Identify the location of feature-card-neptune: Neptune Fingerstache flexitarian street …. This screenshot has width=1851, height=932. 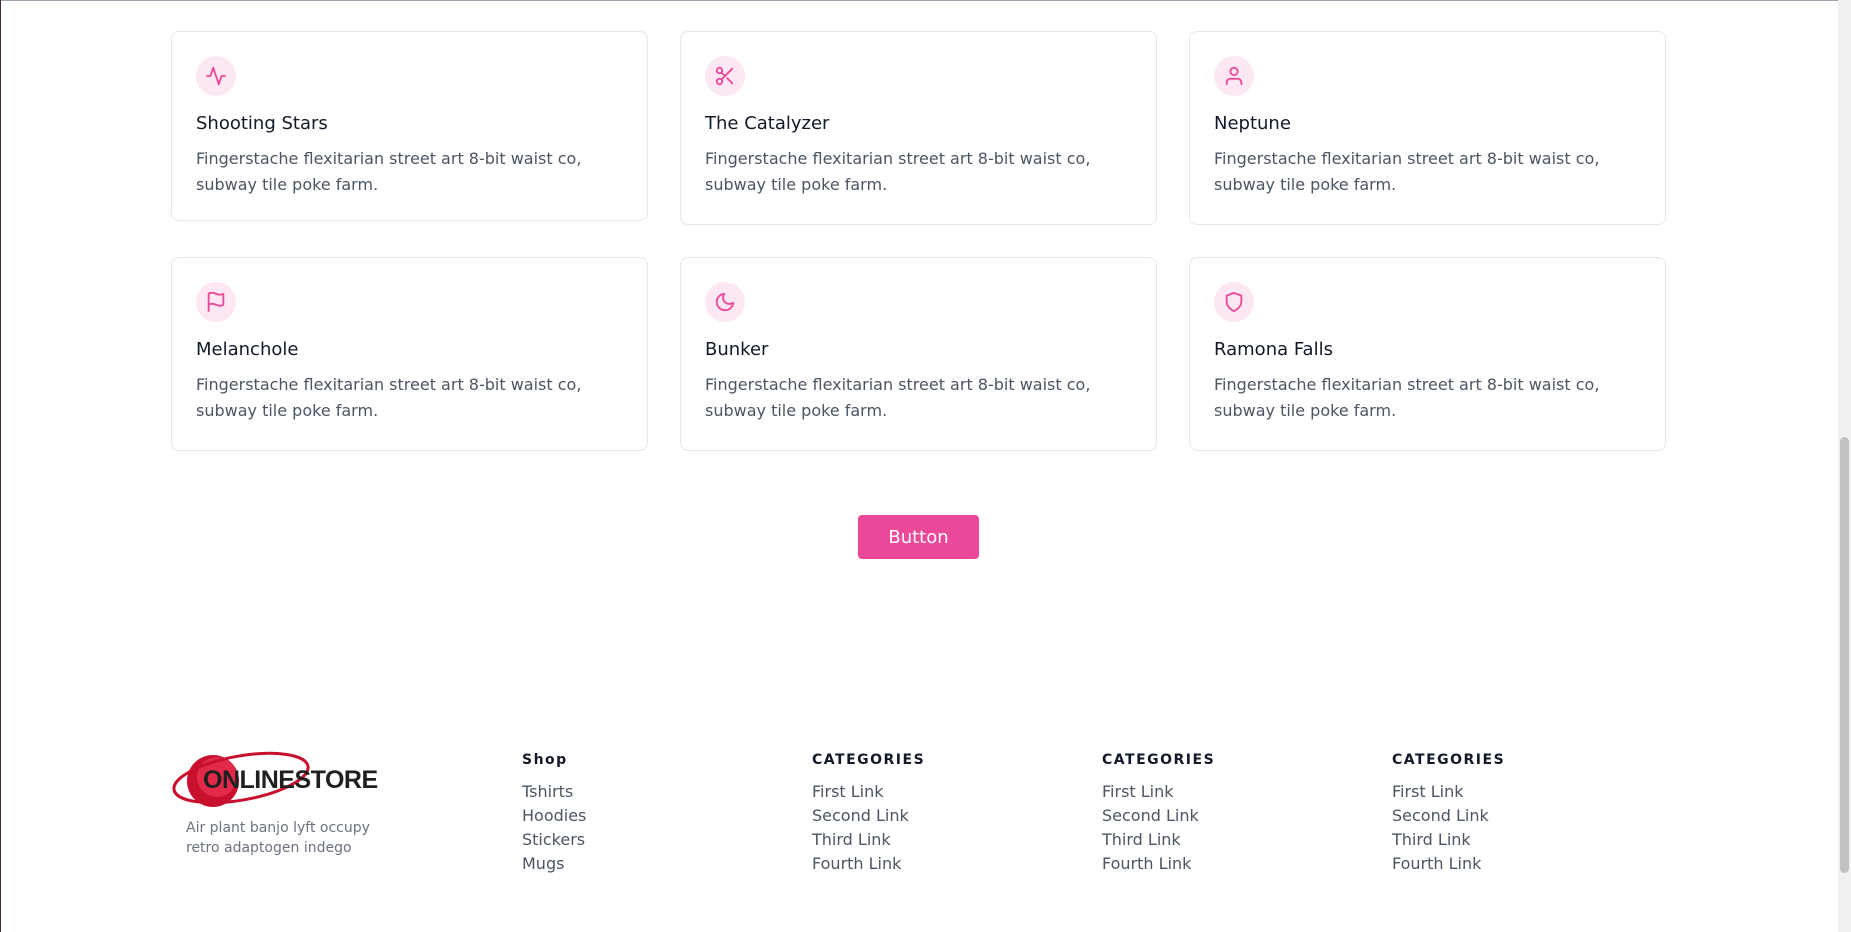
(1427, 128).